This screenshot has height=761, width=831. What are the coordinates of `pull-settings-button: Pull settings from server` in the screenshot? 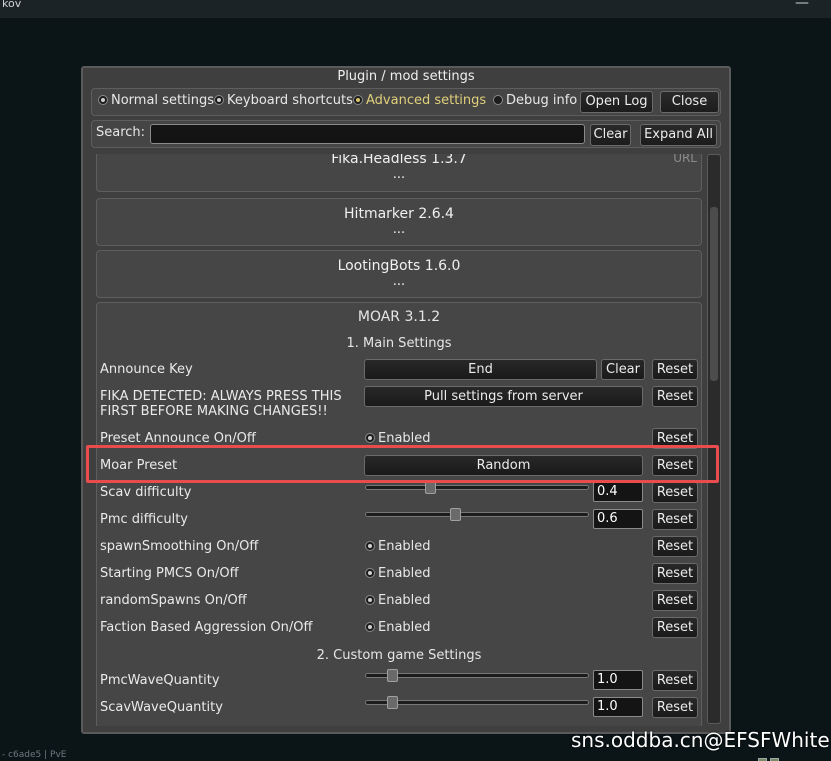 It's located at (503, 396).